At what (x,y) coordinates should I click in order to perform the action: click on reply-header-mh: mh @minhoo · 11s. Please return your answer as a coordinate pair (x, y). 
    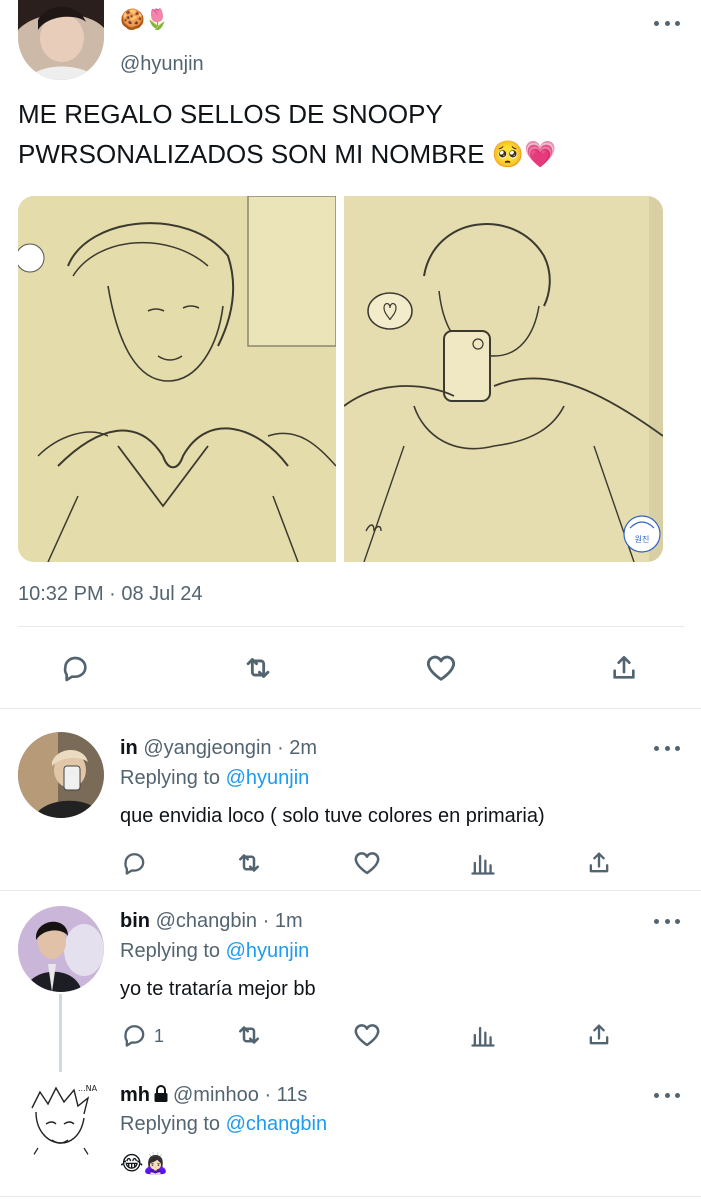
    Looking at the image, I should click on (213, 1096).